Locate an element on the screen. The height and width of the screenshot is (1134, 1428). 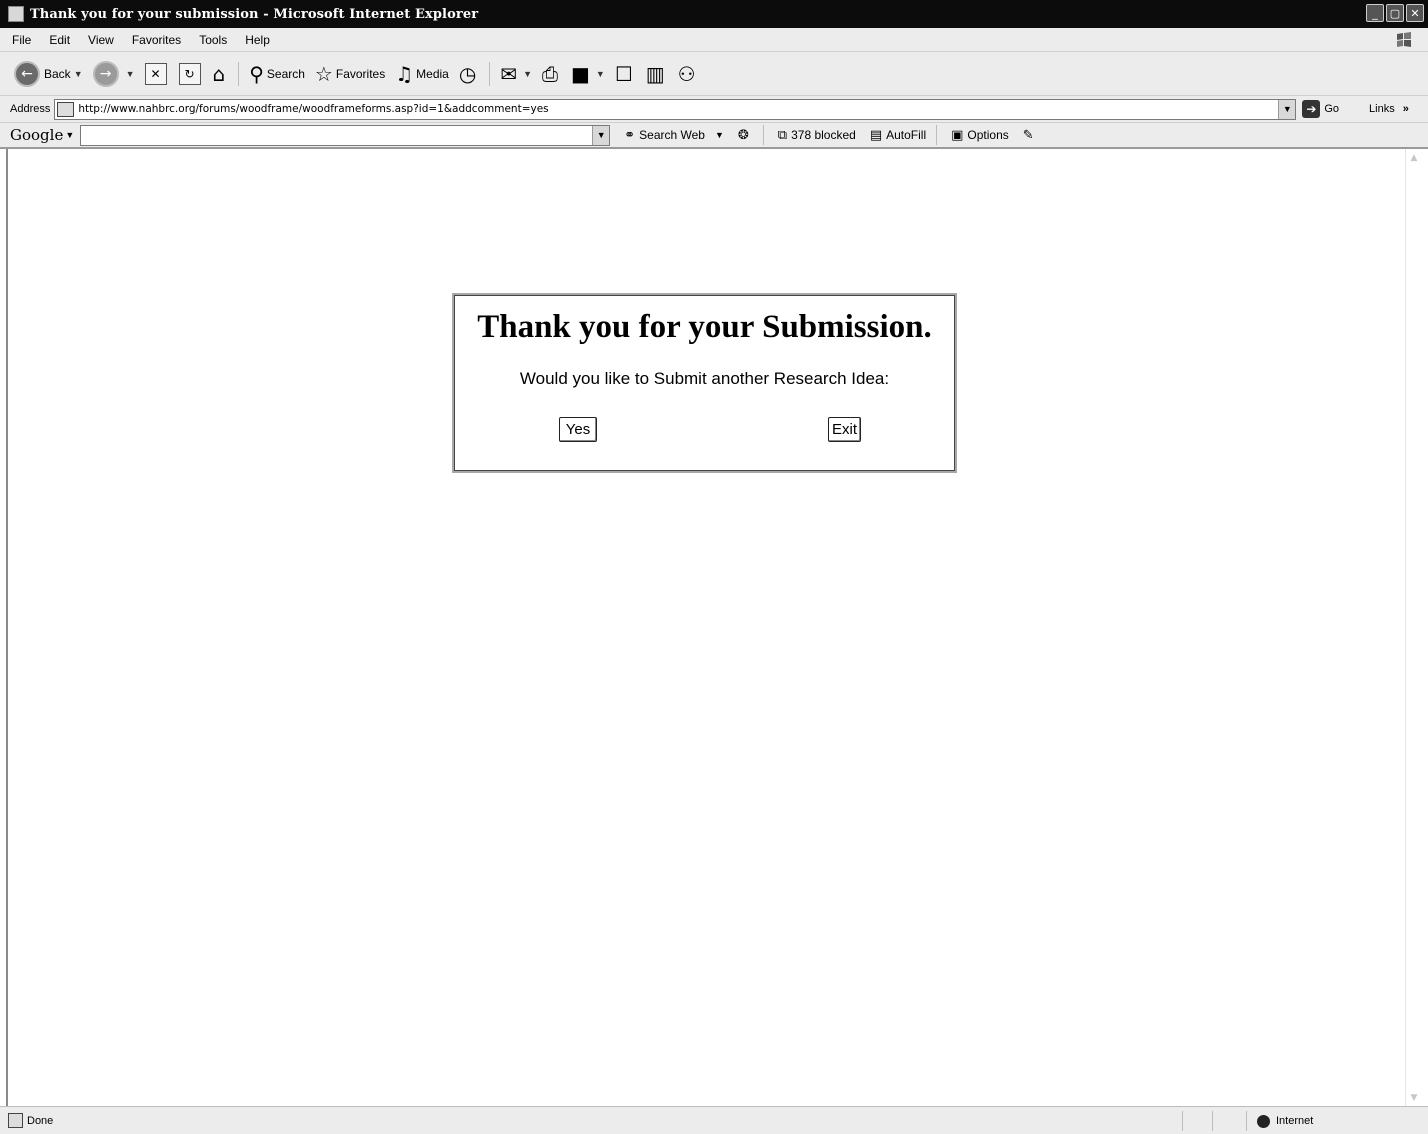
menu-file: File is located at coordinates (21, 40).